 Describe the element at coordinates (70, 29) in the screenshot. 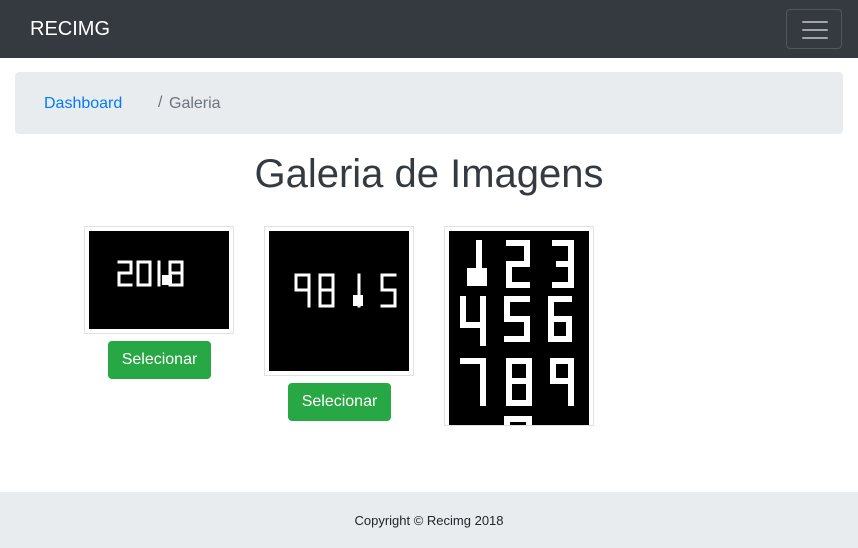

I see `navbar-brand: RECIMG` at that location.